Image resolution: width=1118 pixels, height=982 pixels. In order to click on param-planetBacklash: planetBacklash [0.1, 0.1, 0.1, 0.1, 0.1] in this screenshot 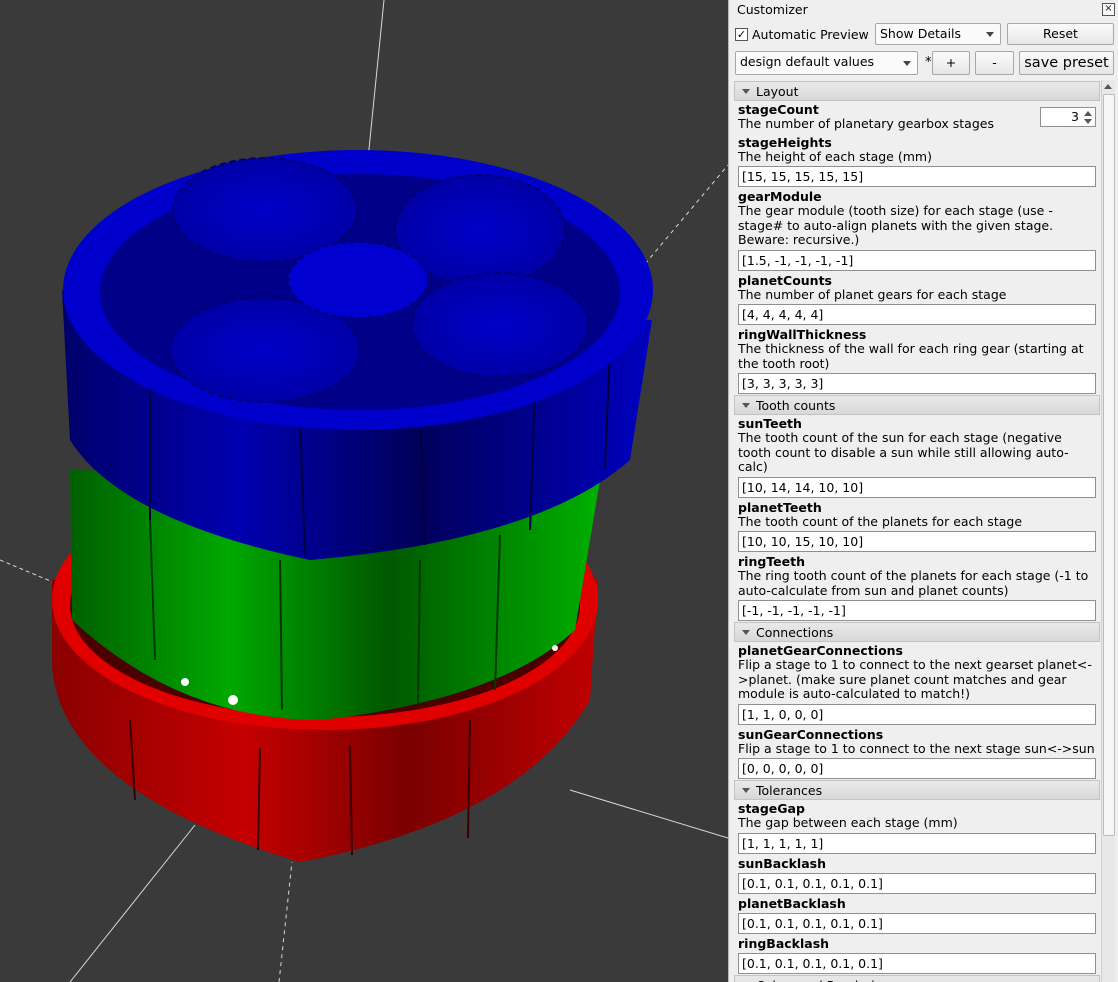, I will do `click(917, 914)`.